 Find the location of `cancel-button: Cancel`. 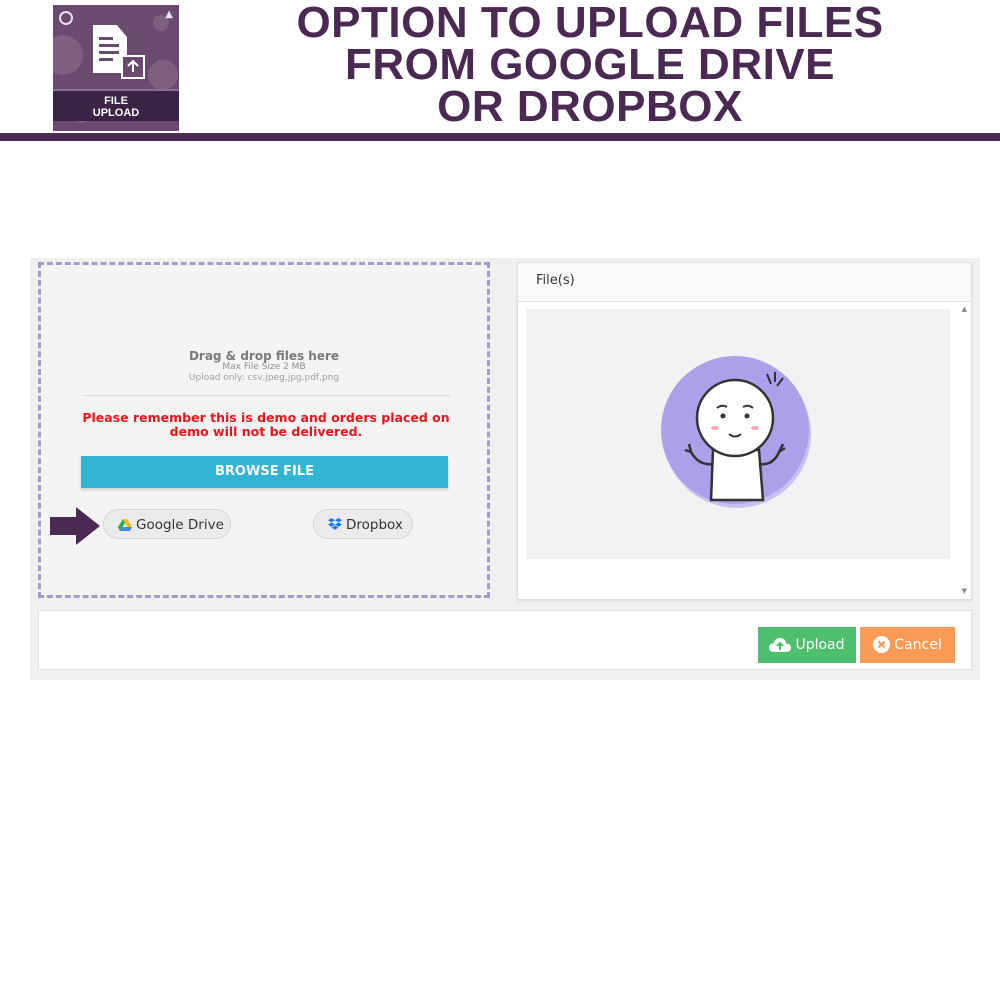

cancel-button: Cancel is located at coordinates (907, 645).